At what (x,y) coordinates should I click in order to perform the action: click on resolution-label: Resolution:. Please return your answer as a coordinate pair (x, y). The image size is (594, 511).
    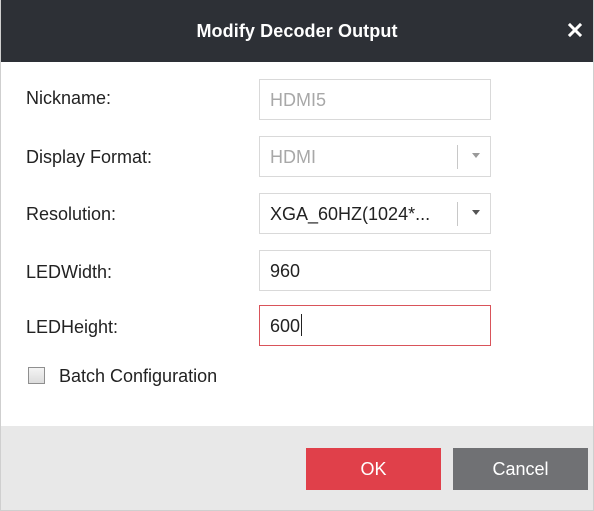
    Looking at the image, I should click on (71, 214).